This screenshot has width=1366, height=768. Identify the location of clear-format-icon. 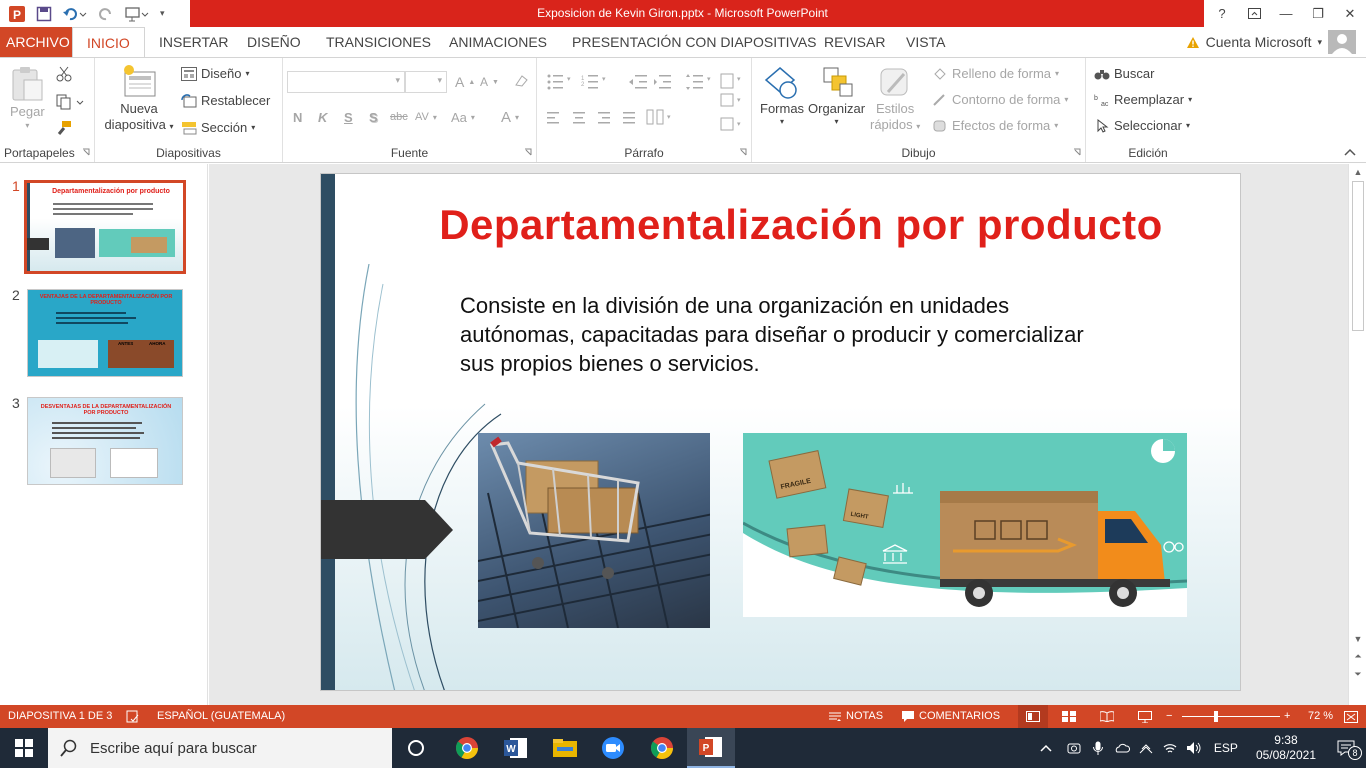
(521, 81).